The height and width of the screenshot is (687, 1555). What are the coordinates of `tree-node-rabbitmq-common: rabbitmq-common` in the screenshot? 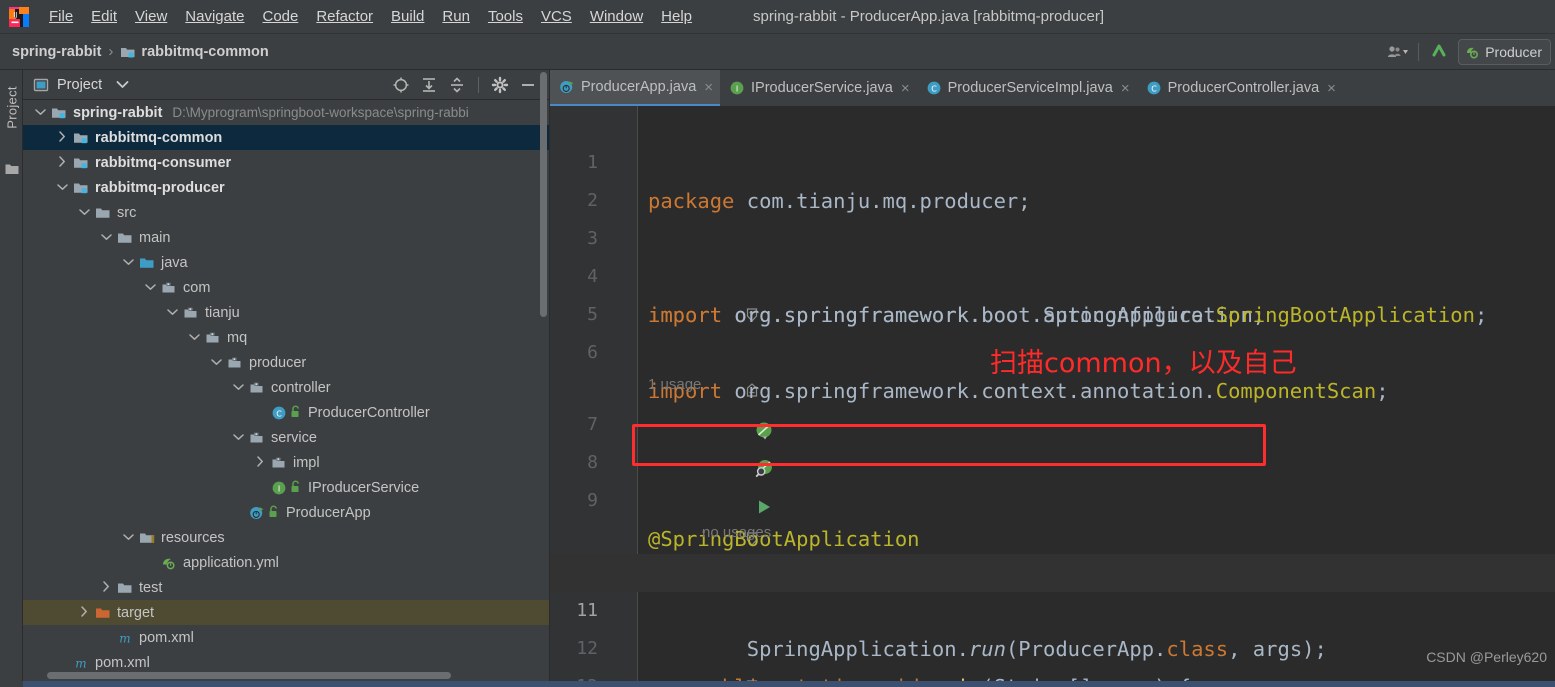 It's located at (286, 137).